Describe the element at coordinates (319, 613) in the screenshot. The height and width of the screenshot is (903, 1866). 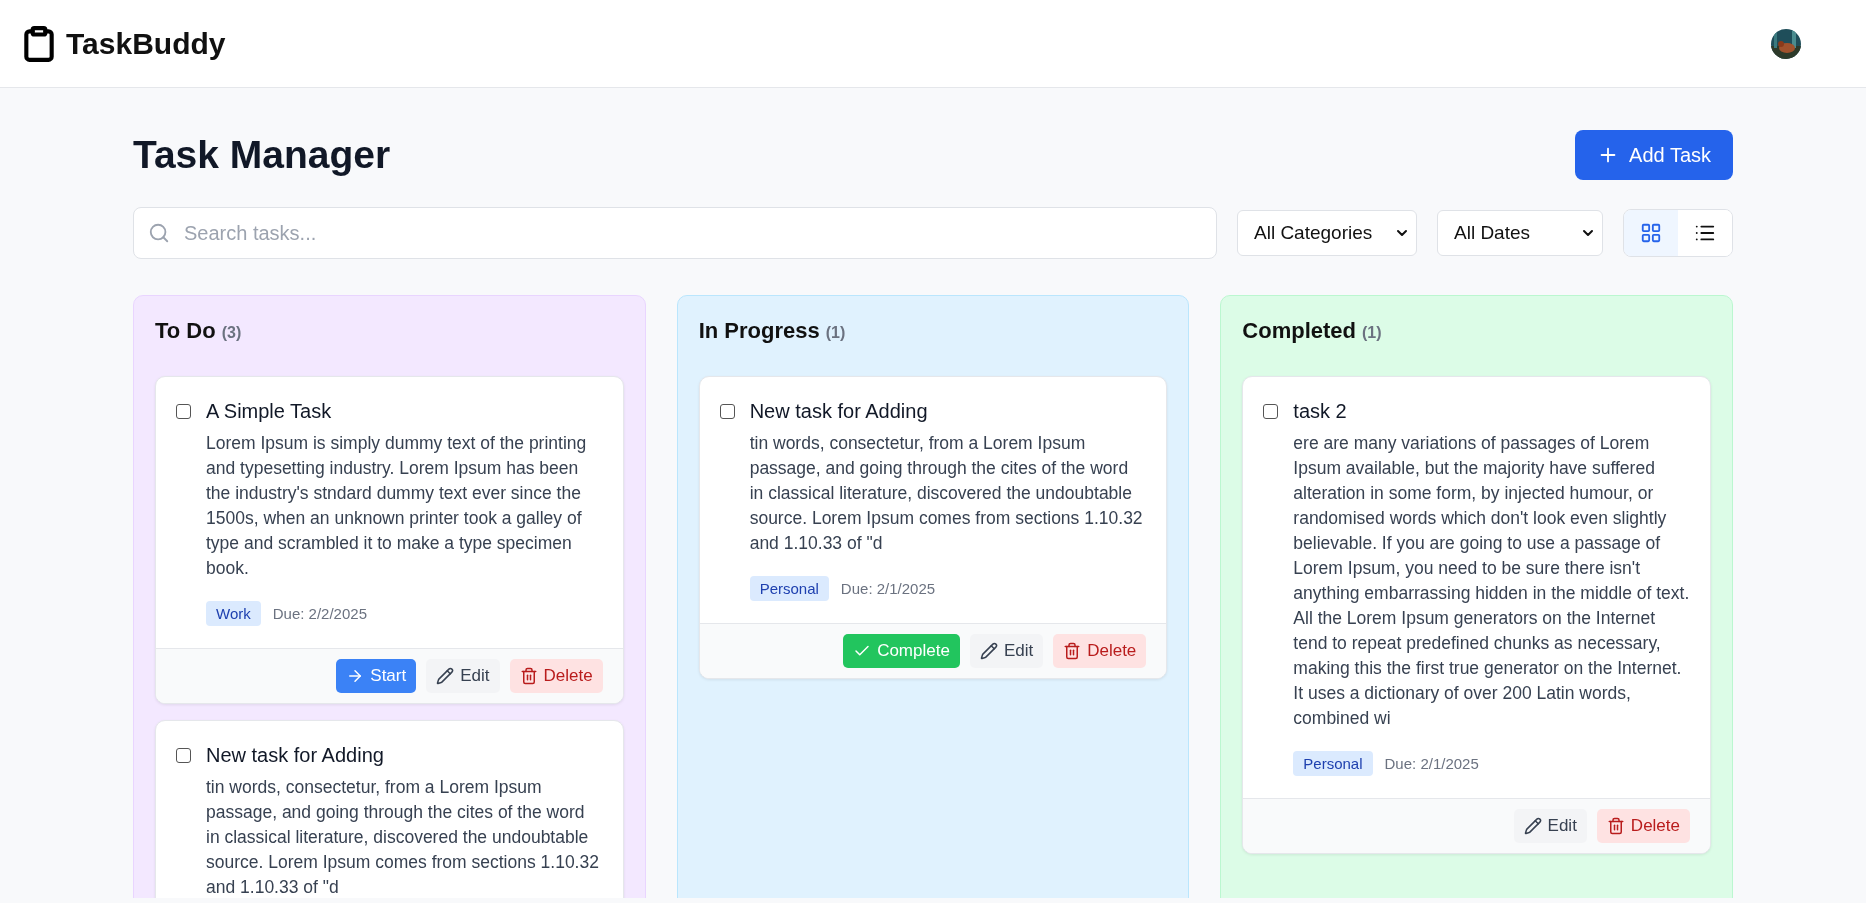
I see `due-date: Due: 2/2/2025` at that location.